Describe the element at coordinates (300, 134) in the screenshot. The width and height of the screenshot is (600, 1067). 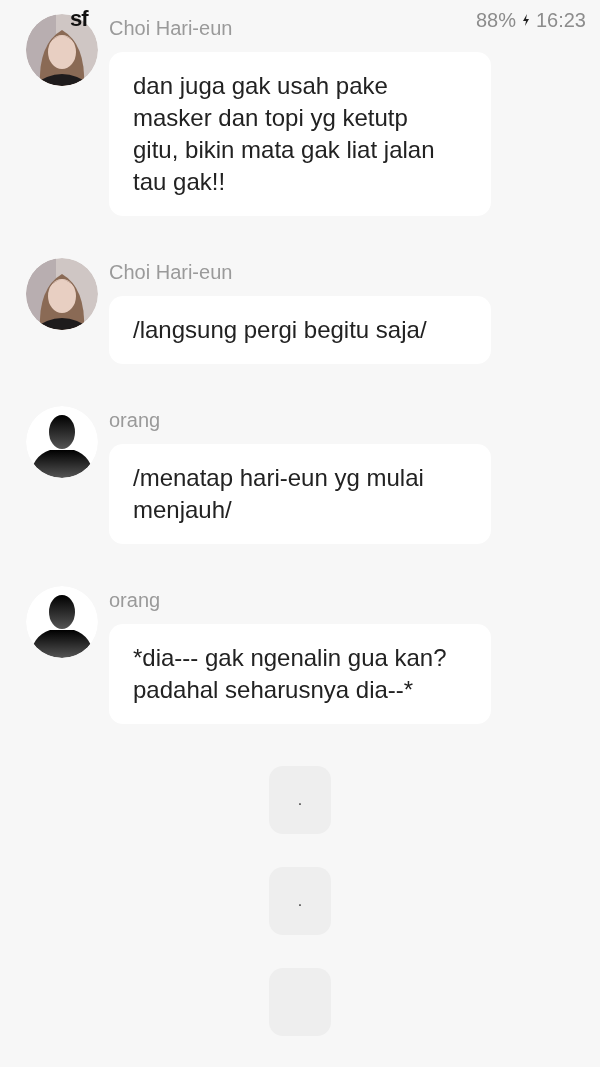
I see `message-bubble: dan juga gak usah pake masker dan topi yg ketutp gitu, bikin mata gak liat jalan tau gak!!` at that location.